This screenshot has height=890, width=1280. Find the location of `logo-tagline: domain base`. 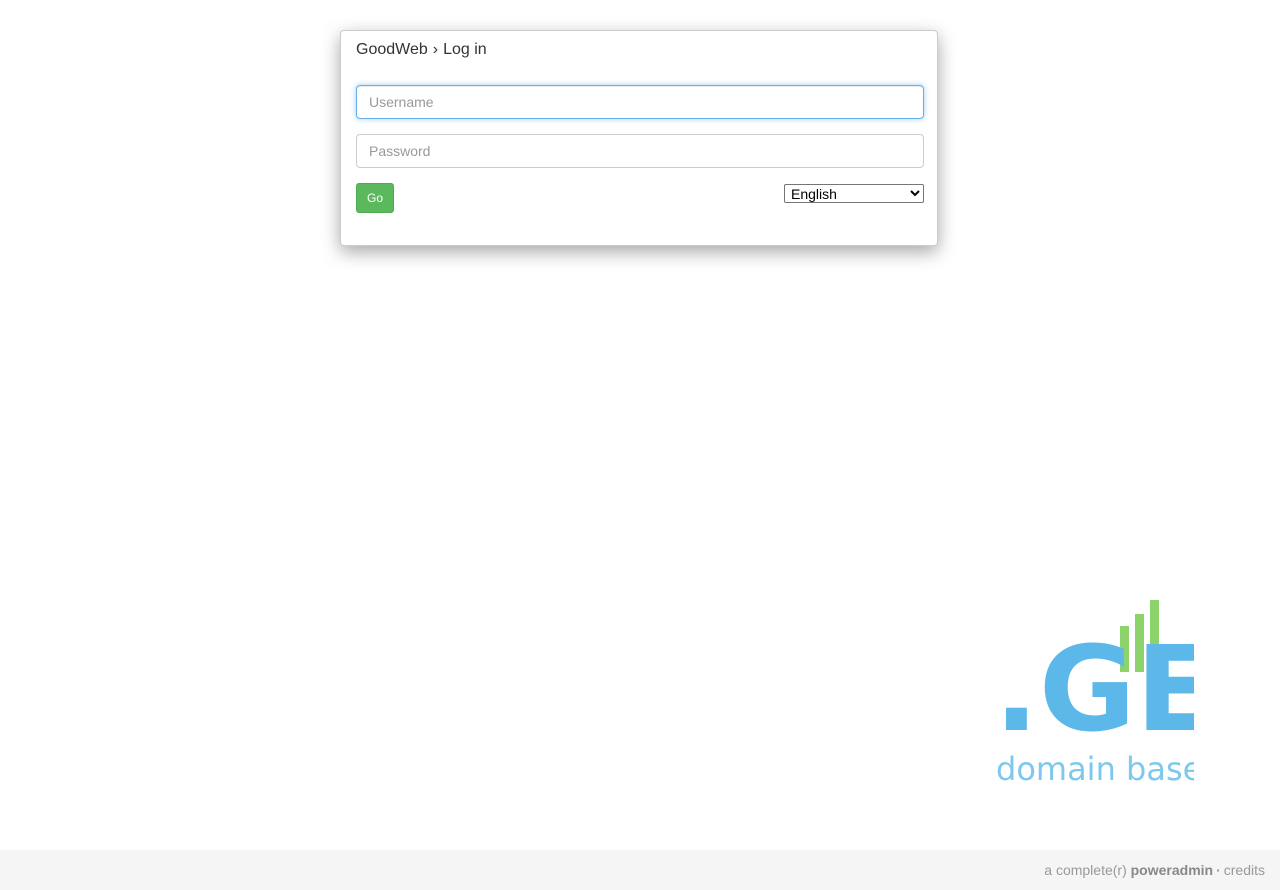

logo-tagline: domain base is located at coordinates (1095, 769).